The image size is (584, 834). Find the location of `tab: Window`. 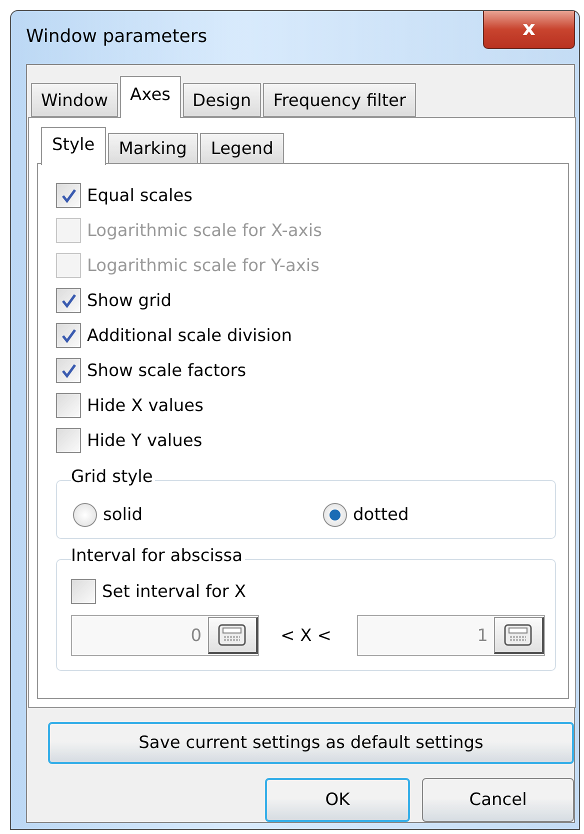

tab: Window is located at coordinates (74, 100).